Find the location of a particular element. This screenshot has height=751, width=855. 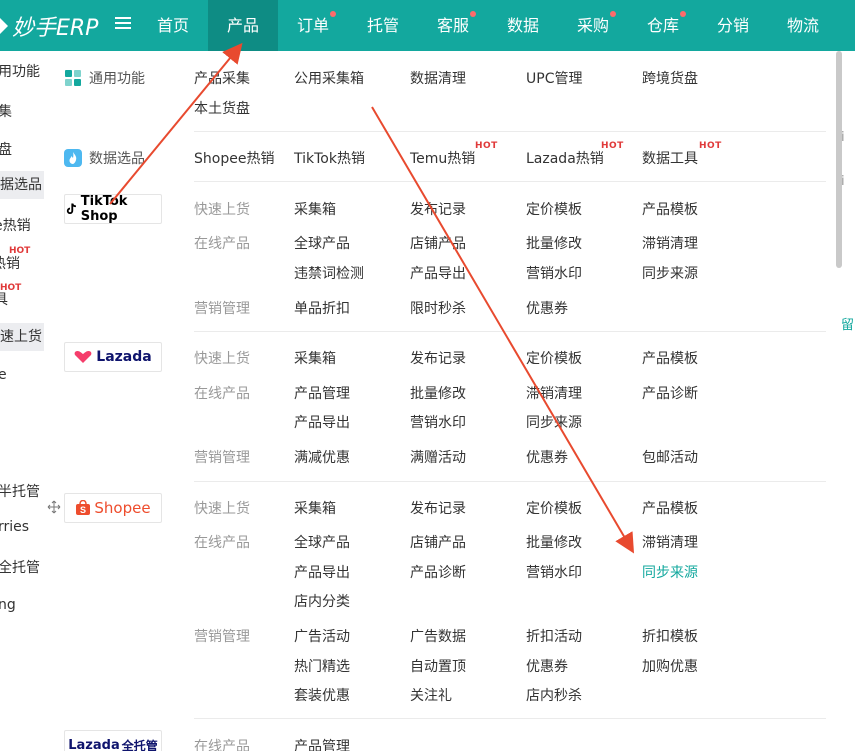

notification-dot is located at coordinates (333, 14).